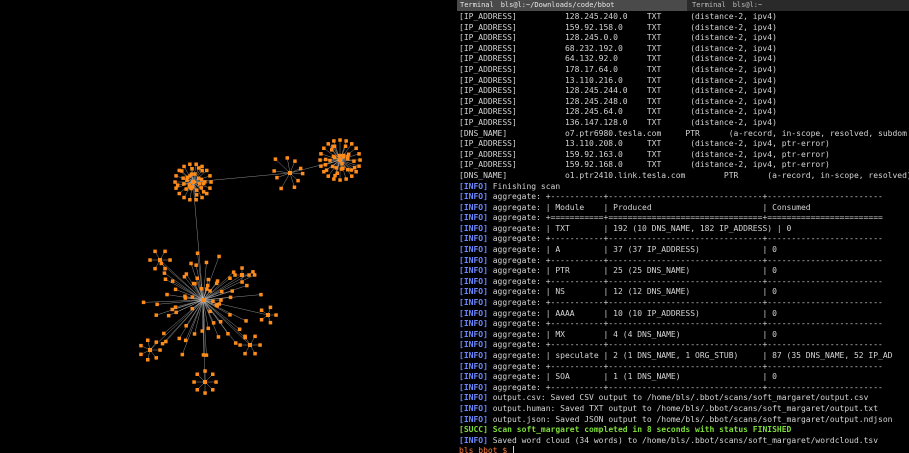 Image resolution: width=909 pixels, height=453 pixels. Describe the element at coordinates (572, 5) in the screenshot. I see `terminal-tab-active: Terminal bls@l:~/Downloads/code/bbot` at that location.